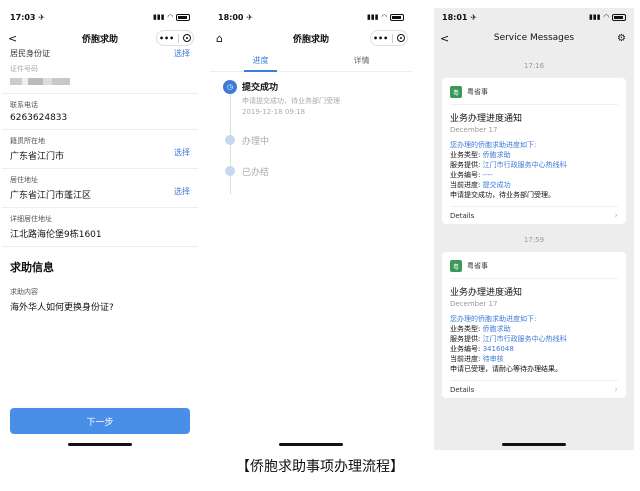 Image resolution: width=640 pixels, height=491 pixels. Describe the element at coordinates (311, 17) in the screenshot. I see `status-bar: 18:00 ✈ ▮▮▮ ◠` at that location.